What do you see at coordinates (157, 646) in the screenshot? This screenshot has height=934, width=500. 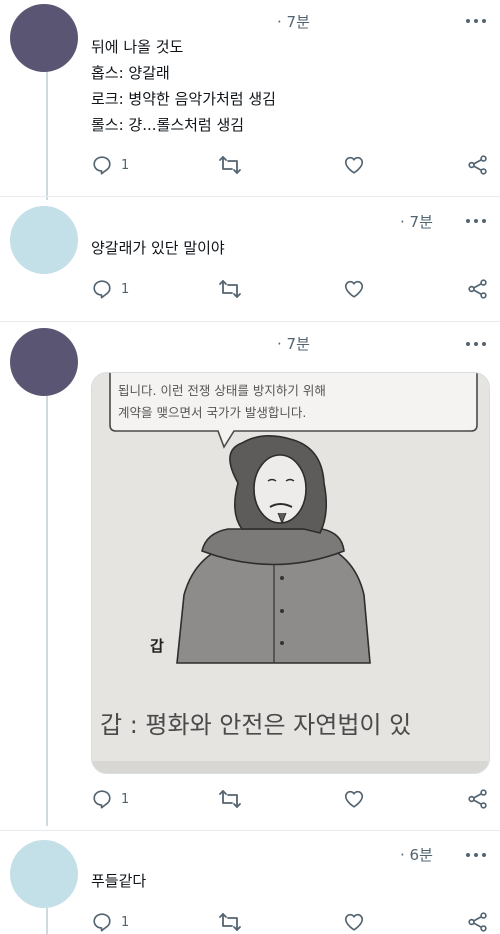 I see `figure-label: 갑` at bounding box center [157, 646].